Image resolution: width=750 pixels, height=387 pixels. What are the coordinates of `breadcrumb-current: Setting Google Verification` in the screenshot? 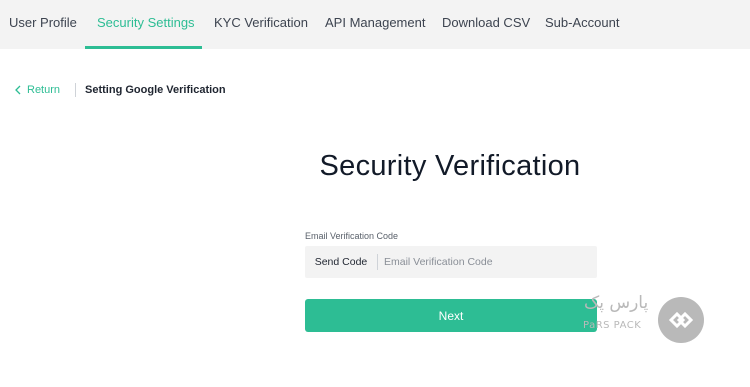 It's located at (155, 90).